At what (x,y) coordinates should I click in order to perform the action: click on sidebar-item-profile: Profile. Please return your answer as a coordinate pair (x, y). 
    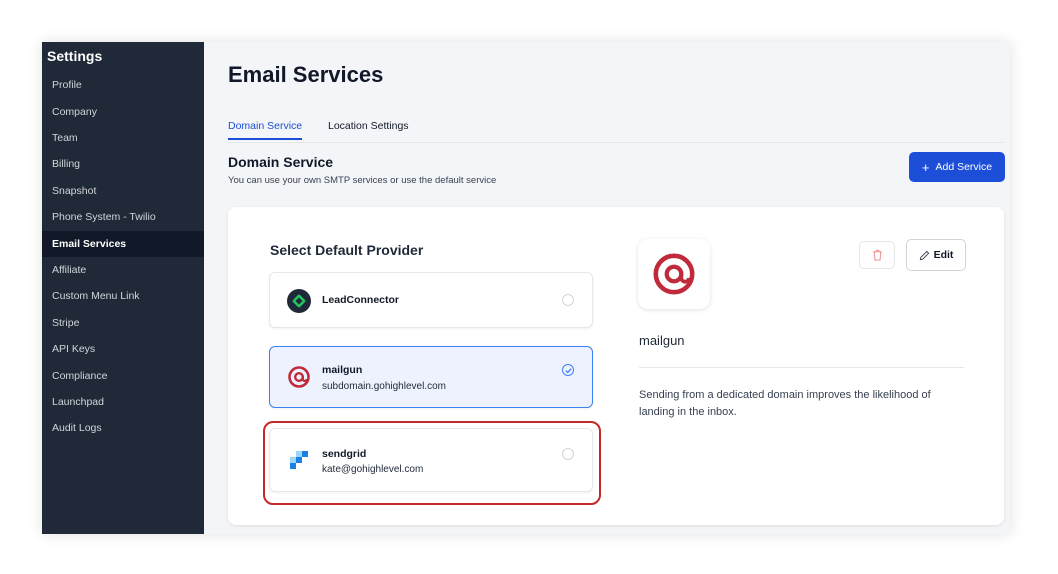
    Looking at the image, I should click on (123, 85).